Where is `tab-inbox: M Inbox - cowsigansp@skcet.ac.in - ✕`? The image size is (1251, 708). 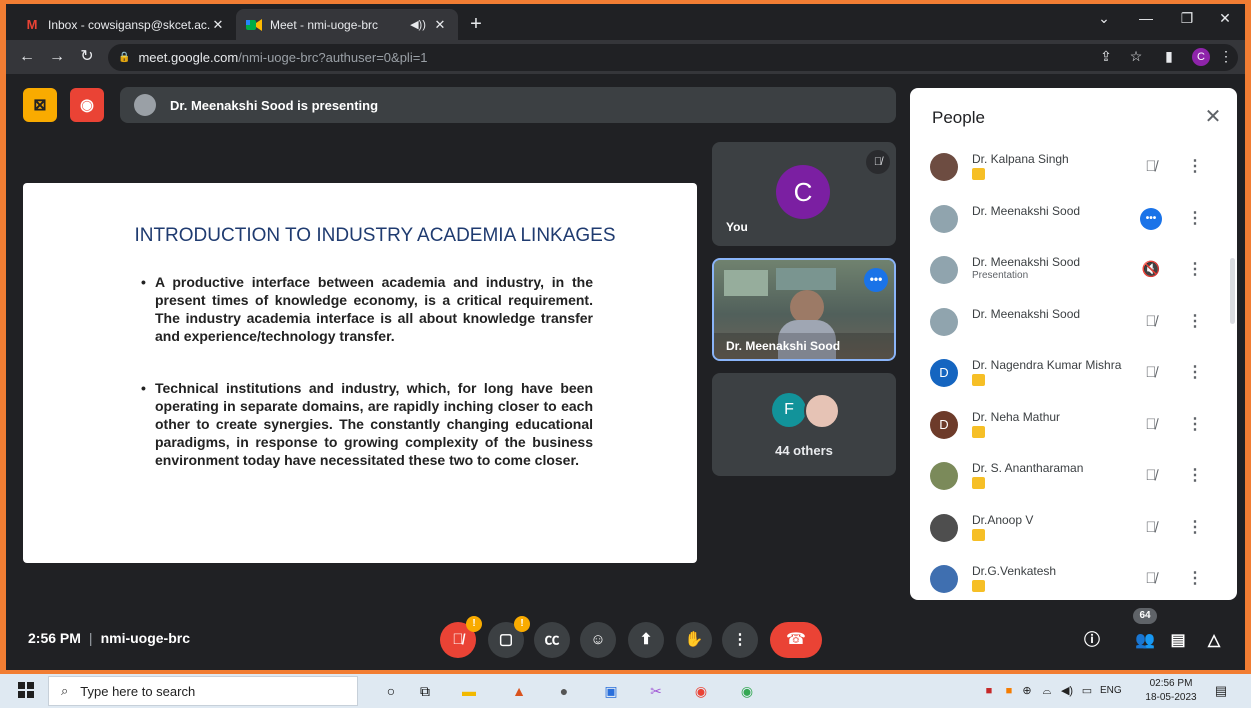
tab-inbox: M Inbox - cowsigansp@skcet.ac.in - ✕ is located at coordinates (125, 24).